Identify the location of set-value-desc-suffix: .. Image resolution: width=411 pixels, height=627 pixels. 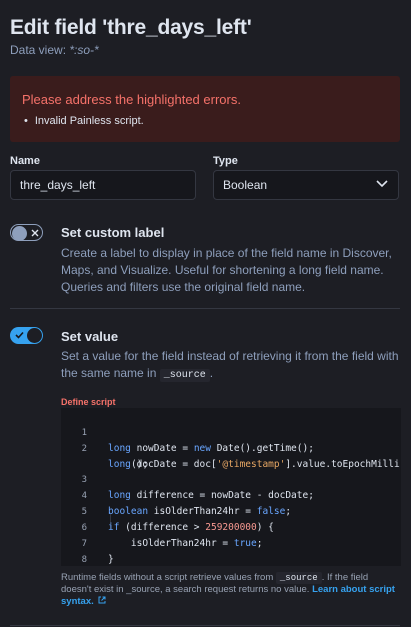
(211, 373).